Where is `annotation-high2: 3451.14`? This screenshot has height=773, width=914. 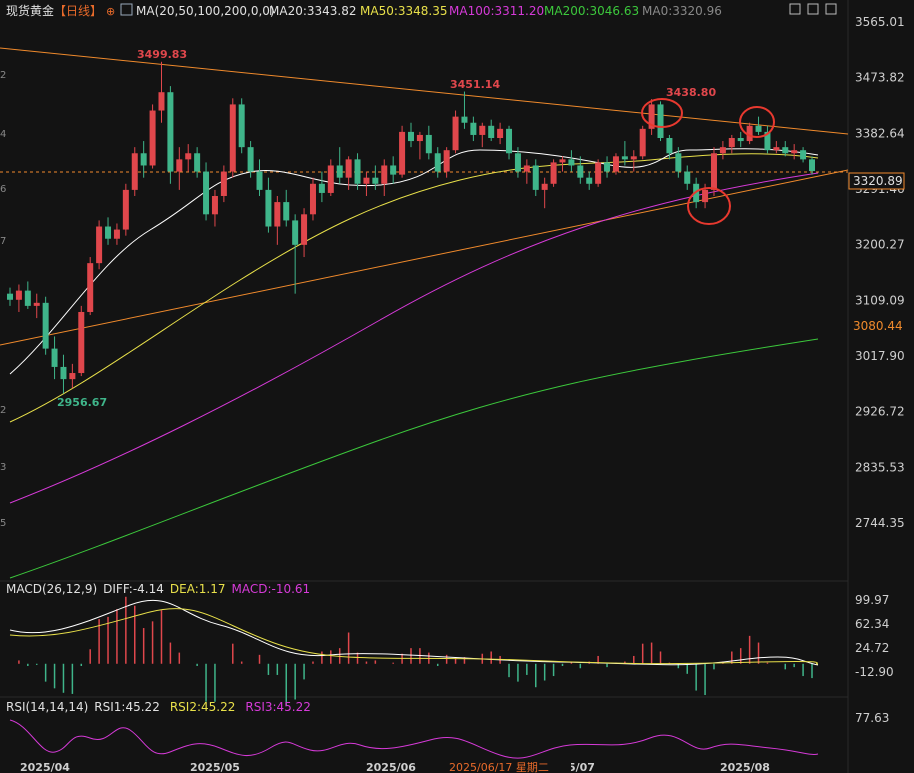 annotation-high2: 3451.14 is located at coordinates (475, 84).